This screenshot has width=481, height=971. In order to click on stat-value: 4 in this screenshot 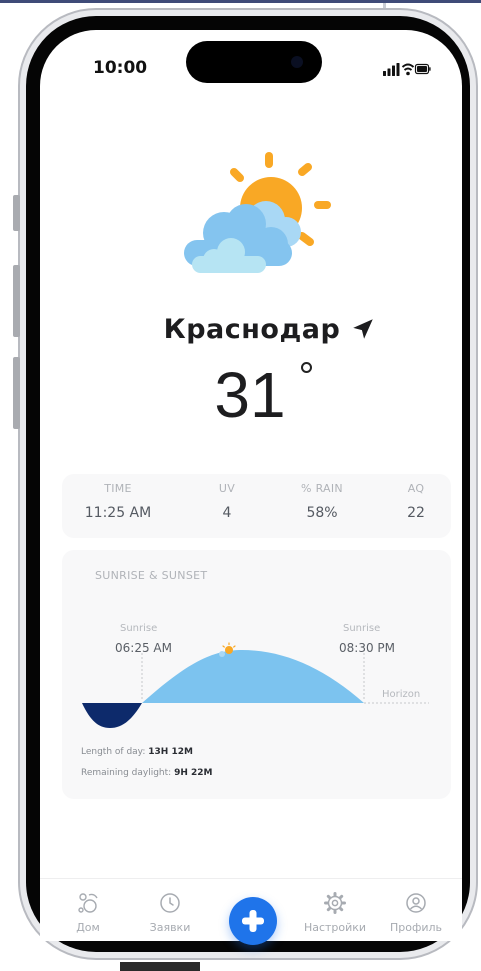, I will do `click(227, 513)`.